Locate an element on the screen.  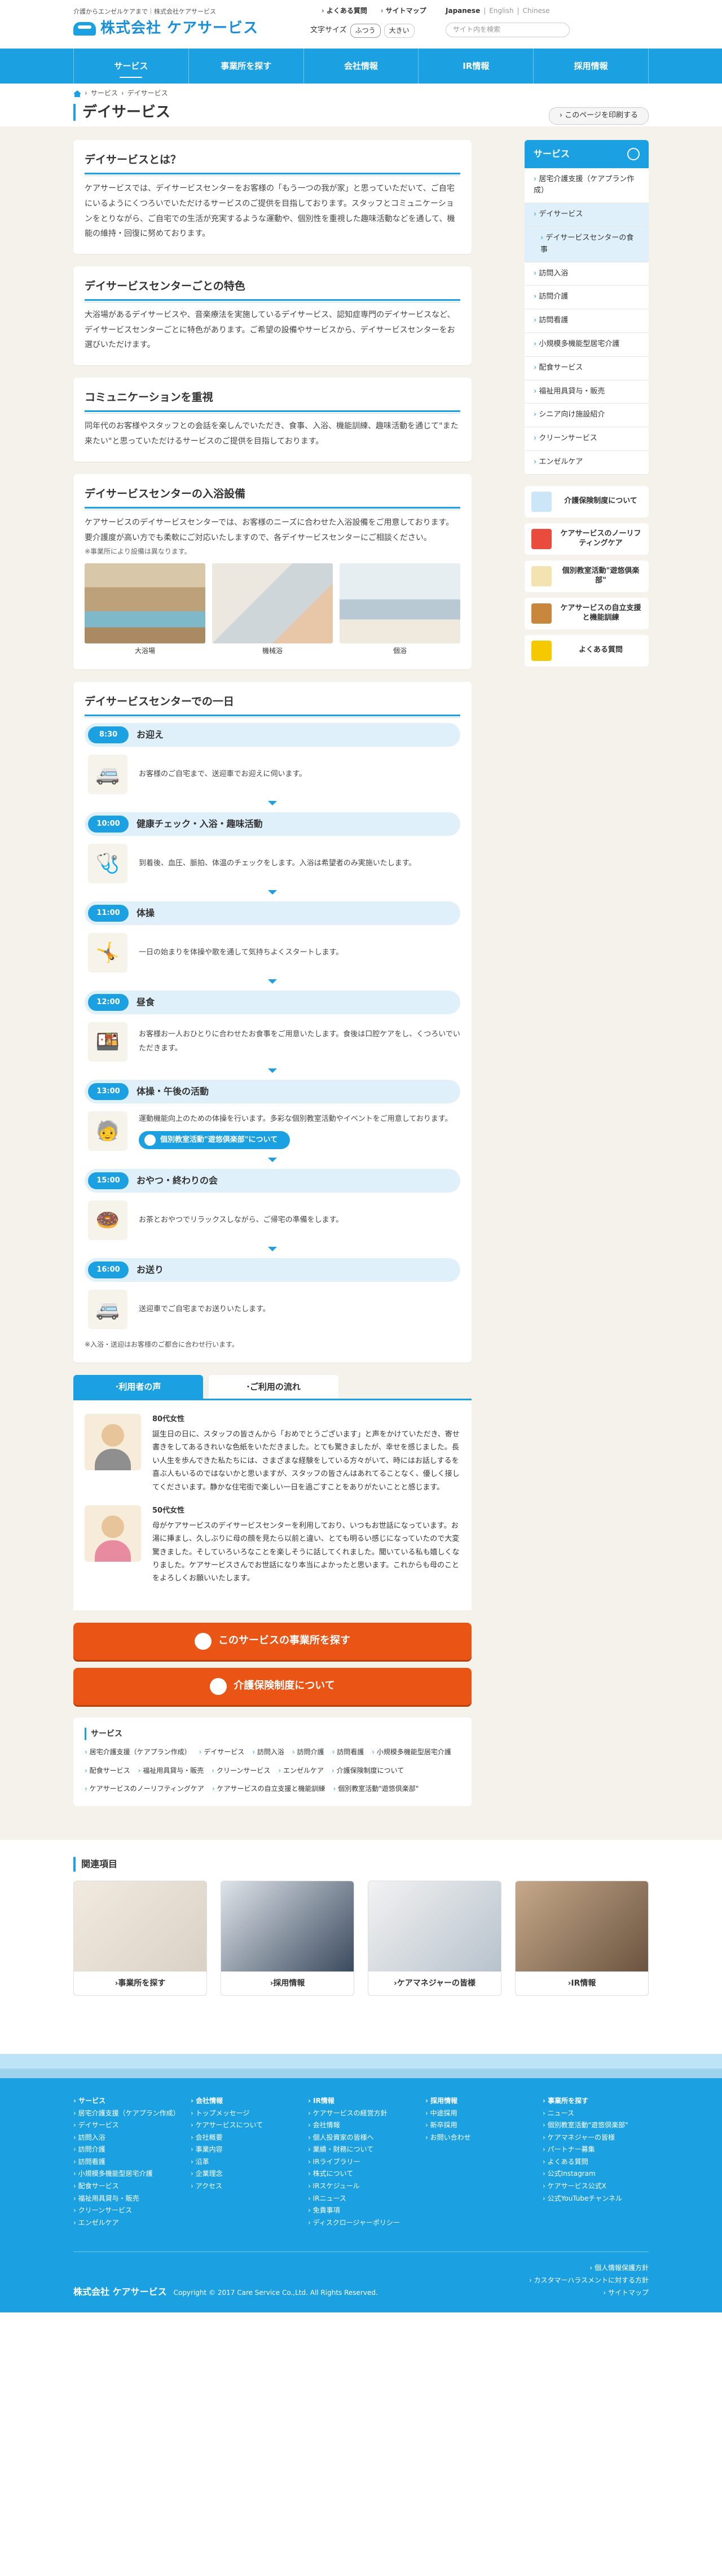
footer-link: › ニュース is located at coordinates (596, 2114).